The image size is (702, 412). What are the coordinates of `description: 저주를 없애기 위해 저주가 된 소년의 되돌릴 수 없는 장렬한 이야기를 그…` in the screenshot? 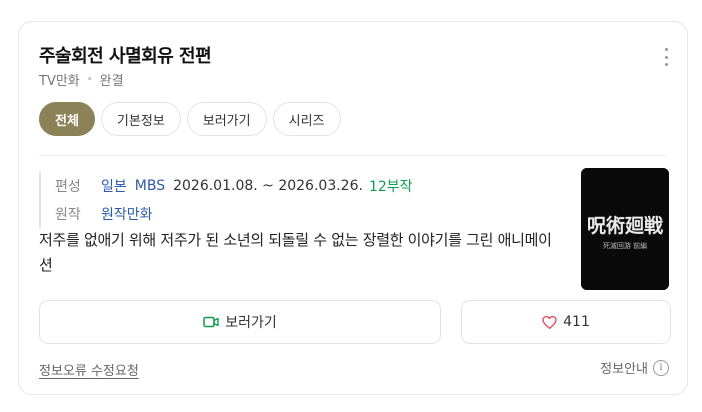 It's located at (295, 252).